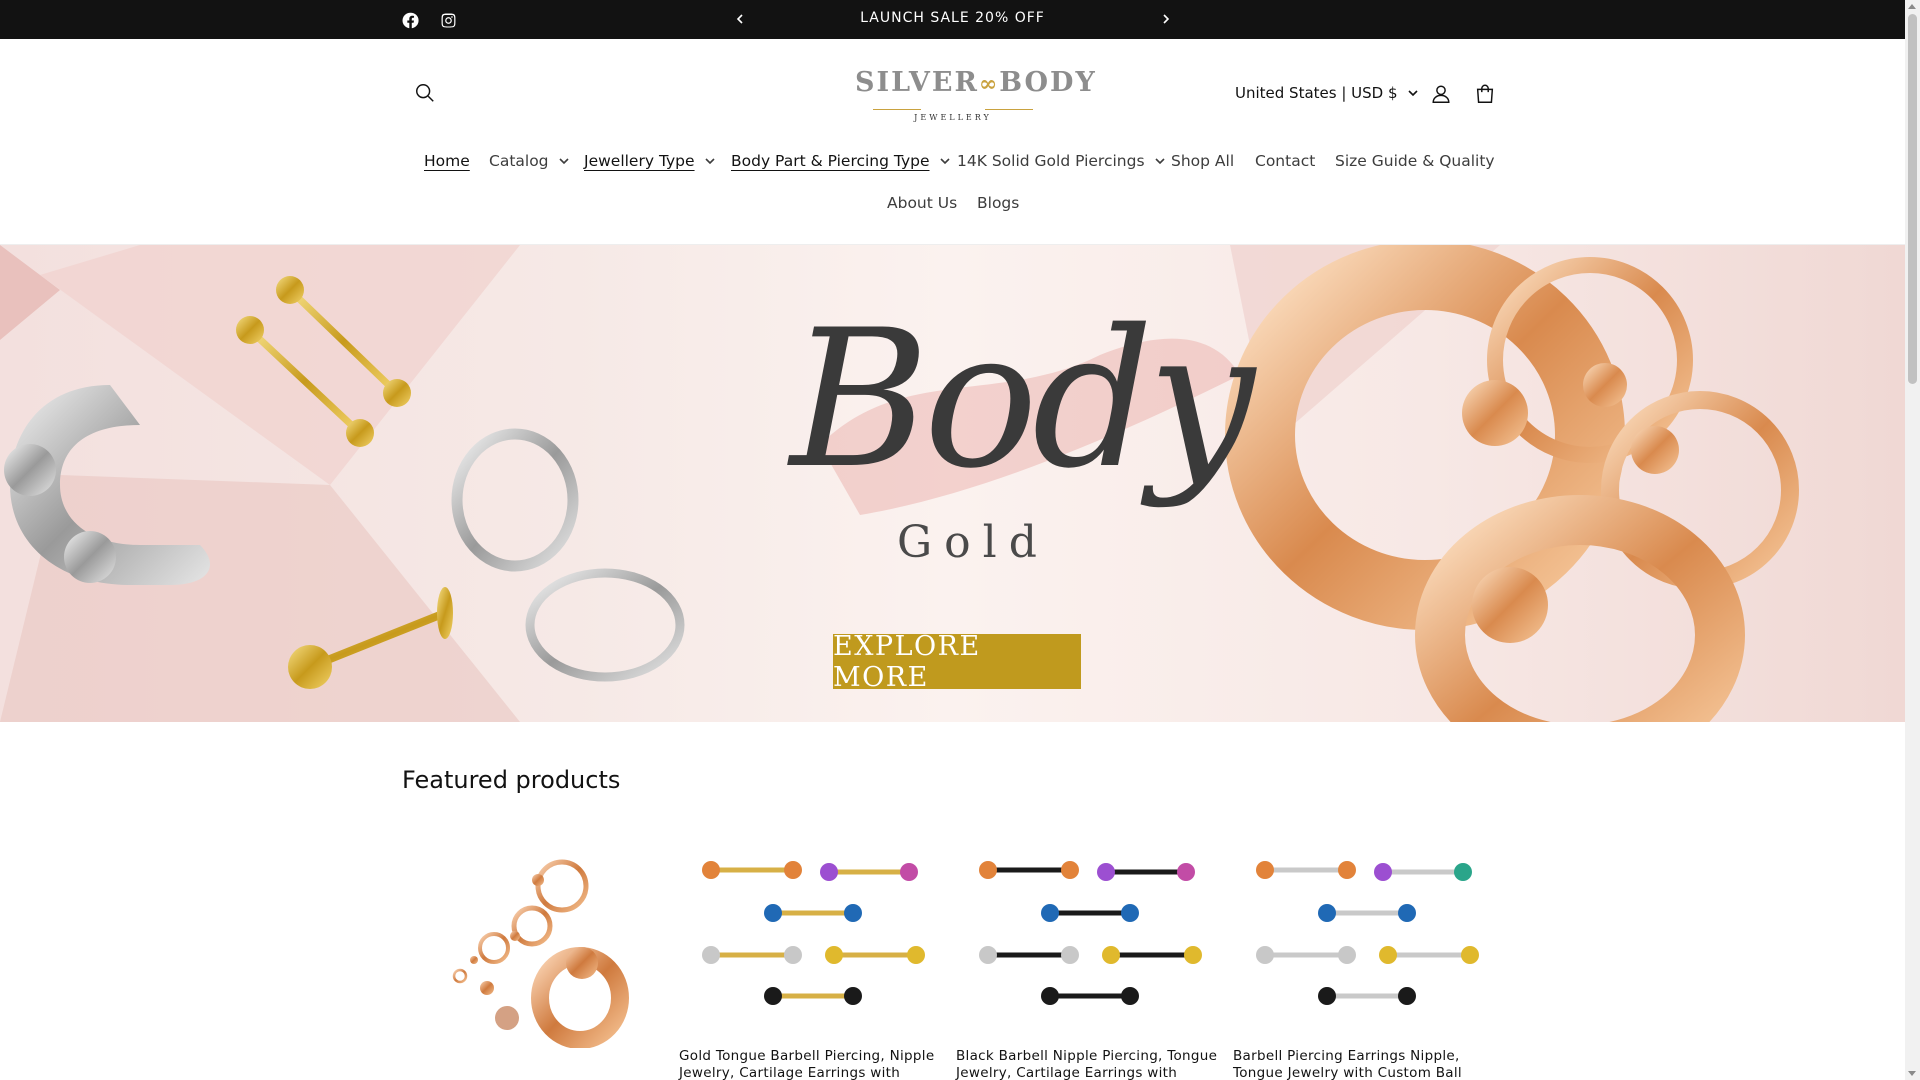 Image resolution: width=1920 pixels, height=1080 pixels. I want to click on scroll-up-arrow-icon, so click(1912, 6).